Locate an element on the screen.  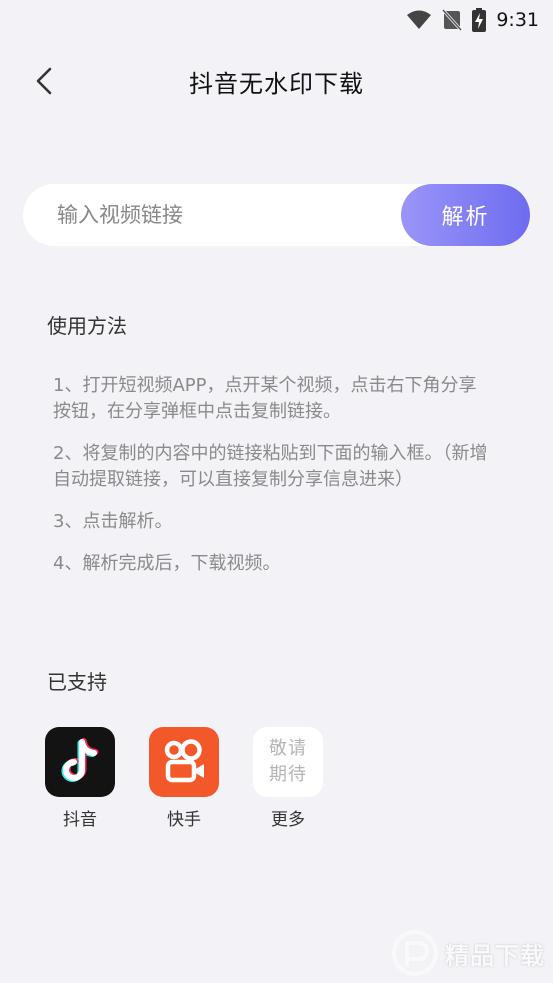
watermark-logo-icon is located at coordinates (415, 953).